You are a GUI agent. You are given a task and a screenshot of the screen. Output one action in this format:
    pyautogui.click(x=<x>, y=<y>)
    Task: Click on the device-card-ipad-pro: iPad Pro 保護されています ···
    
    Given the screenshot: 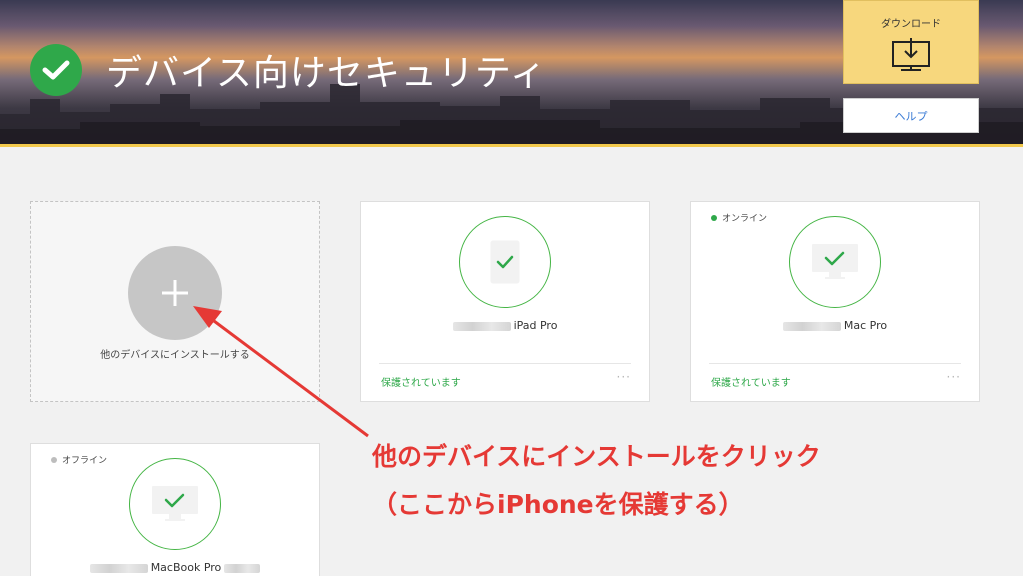 What is the action you would take?
    pyautogui.click(x=505, y=301)
    